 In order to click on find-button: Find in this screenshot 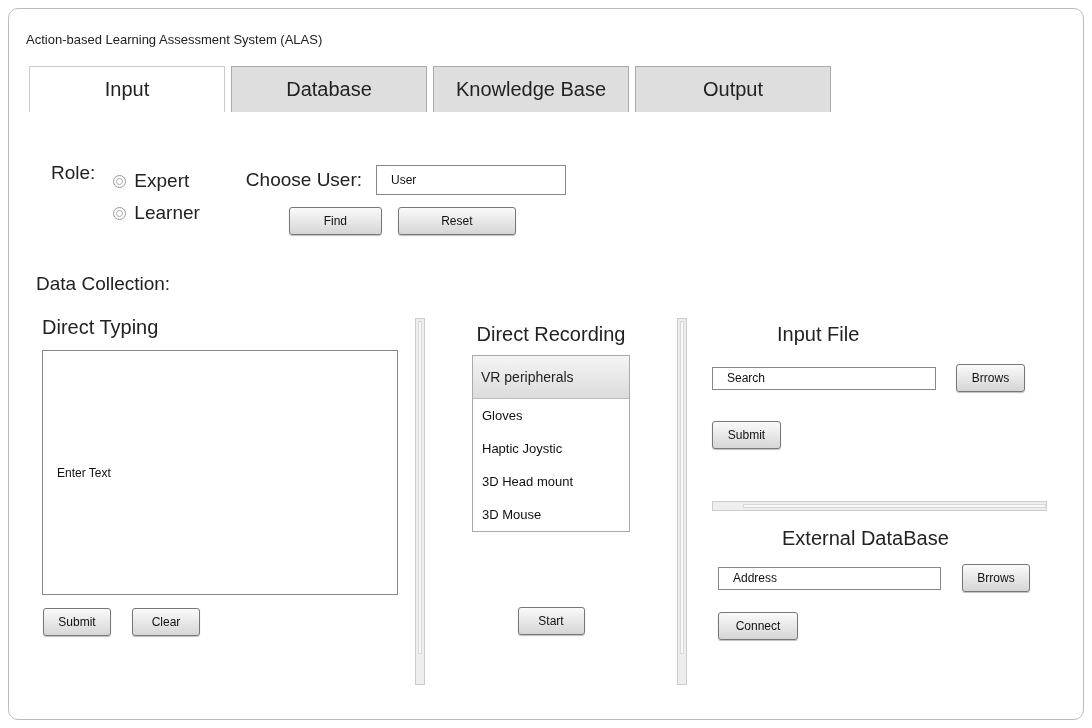, I will do `click(335, 221)`.